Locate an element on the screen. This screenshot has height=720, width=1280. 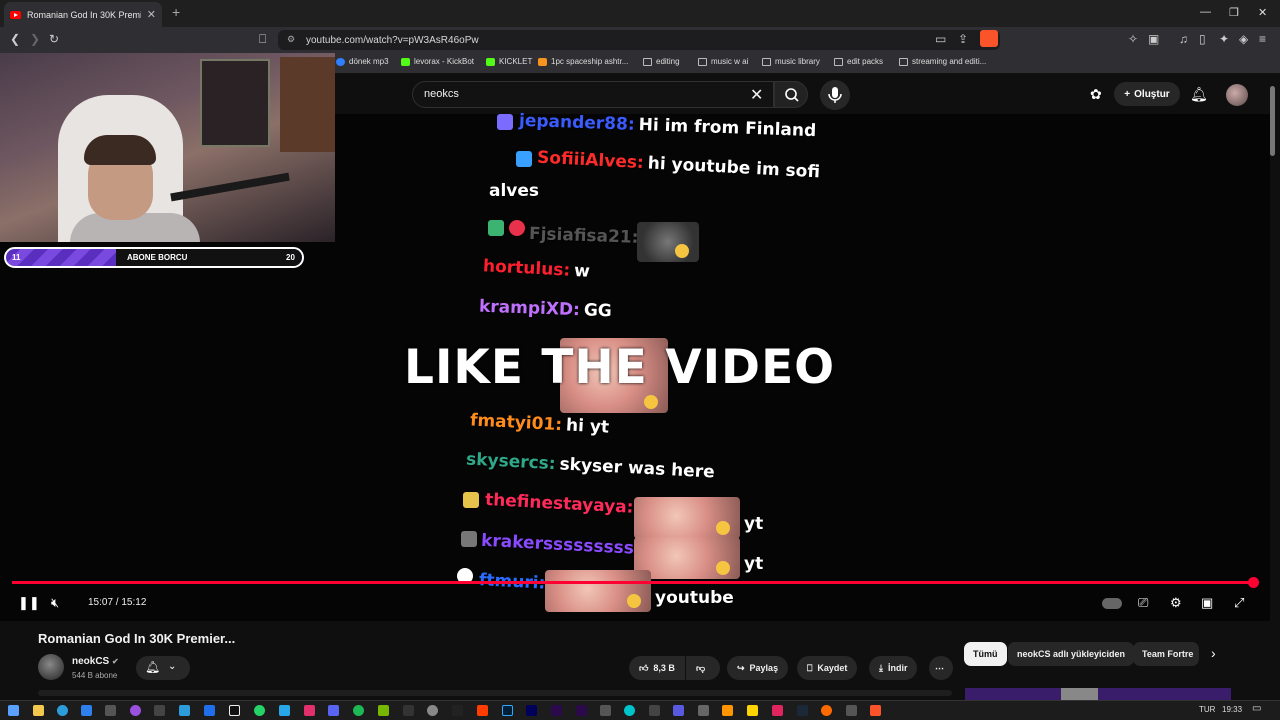
channel-avatar is located at coordinates (51, 667).